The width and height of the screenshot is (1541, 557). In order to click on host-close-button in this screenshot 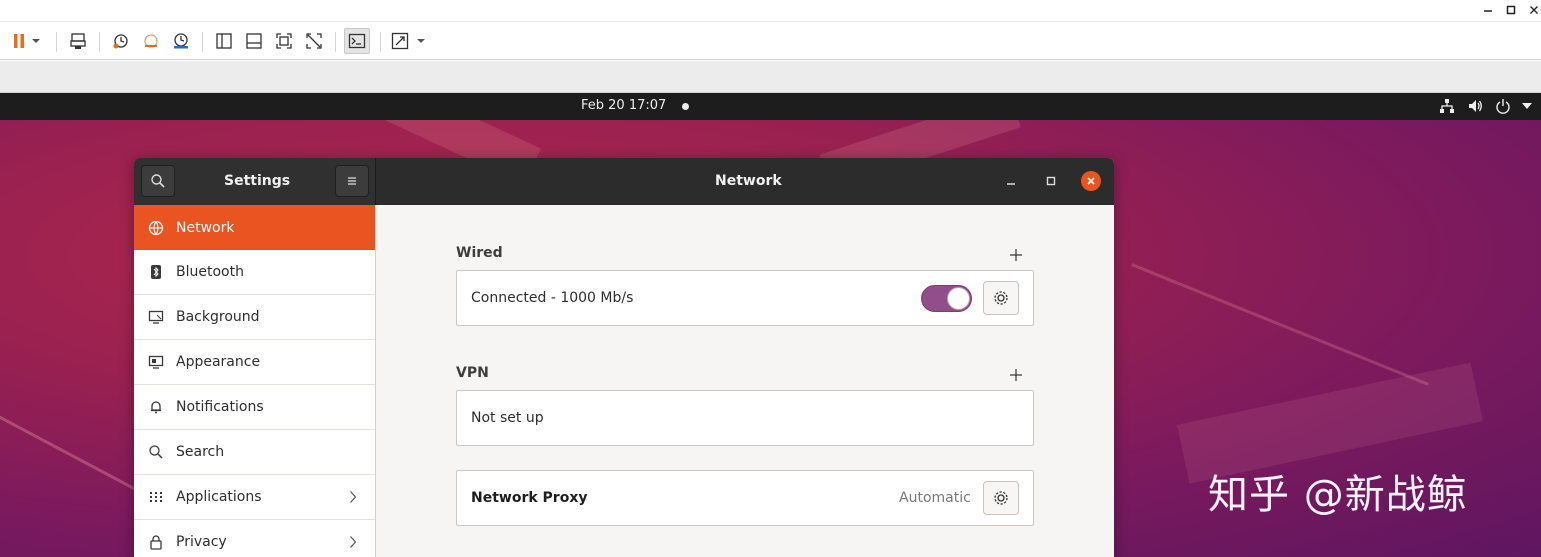, I will do `click(1534, 10)`.